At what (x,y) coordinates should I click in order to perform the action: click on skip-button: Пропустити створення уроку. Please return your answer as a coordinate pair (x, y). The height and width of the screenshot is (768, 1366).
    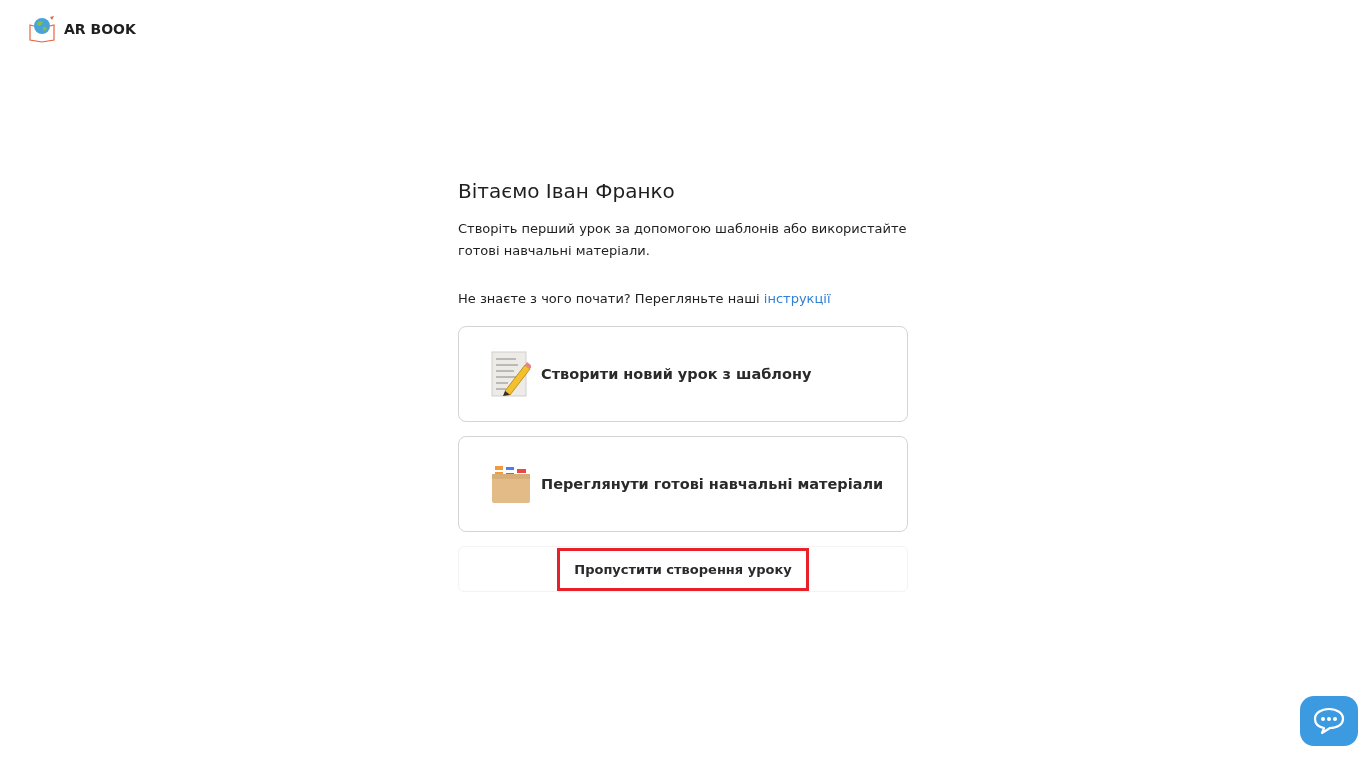
    Looking at the image, I should click on (683, 569).